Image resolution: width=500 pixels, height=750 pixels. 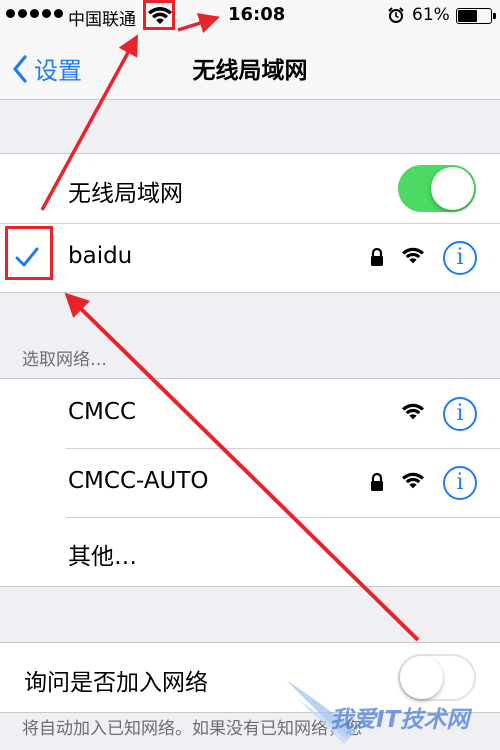 I want to click on connected-network-name: baidu, so click(x=100, y=256).